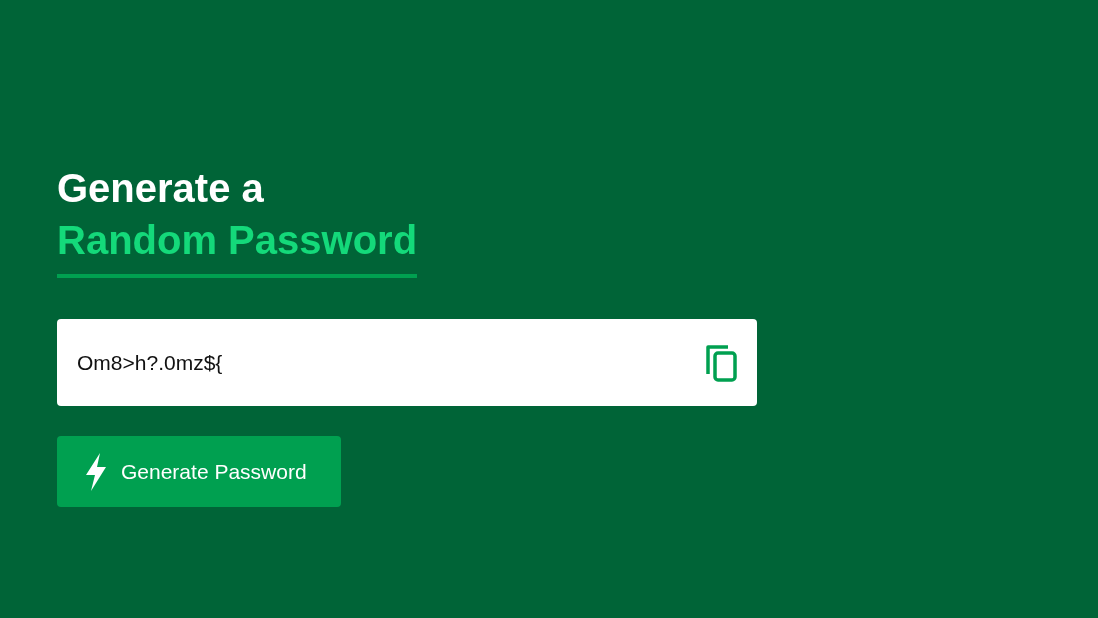  Describe the element at coordinates (237, 246) in the screenshot. I see `heading-highlight: Random Password` at that location.